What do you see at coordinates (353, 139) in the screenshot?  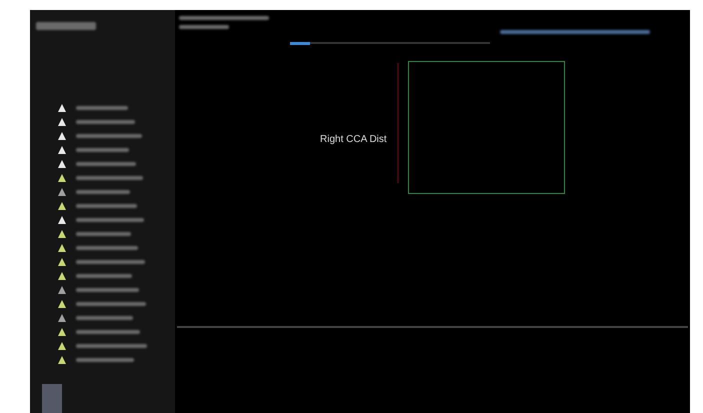 I see `measurement-label: Right CCA Dist` at bounding box center [353, 139].